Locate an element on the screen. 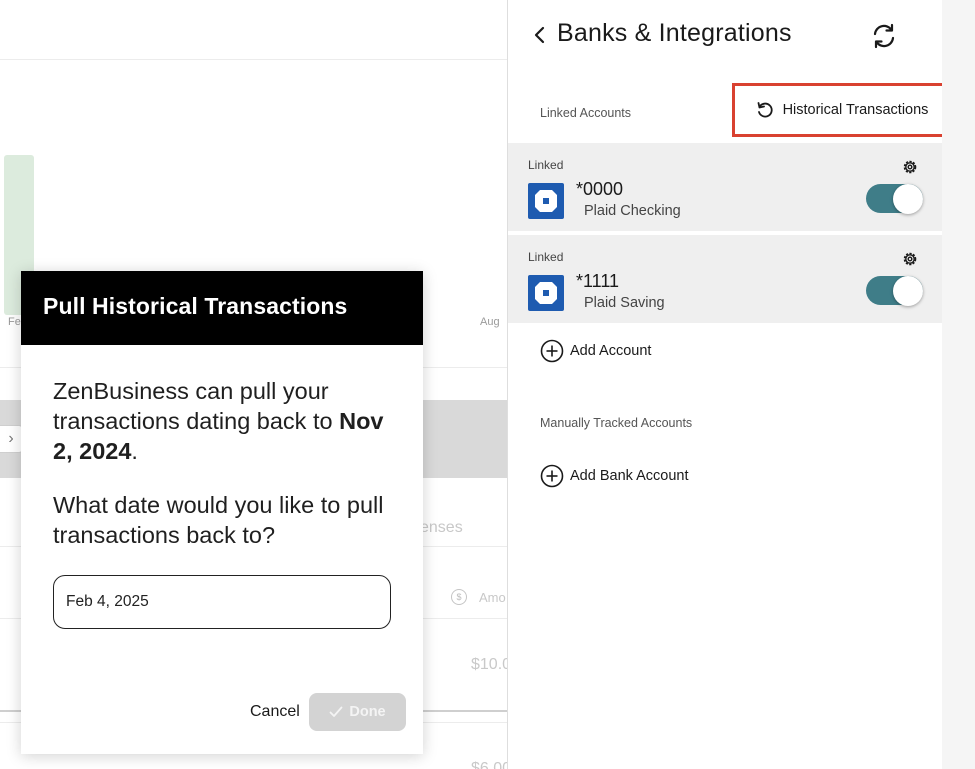 The height and width of the screenshot is (769, 975). tab-label: Historical Transactions is located at coordinates (855, 110).